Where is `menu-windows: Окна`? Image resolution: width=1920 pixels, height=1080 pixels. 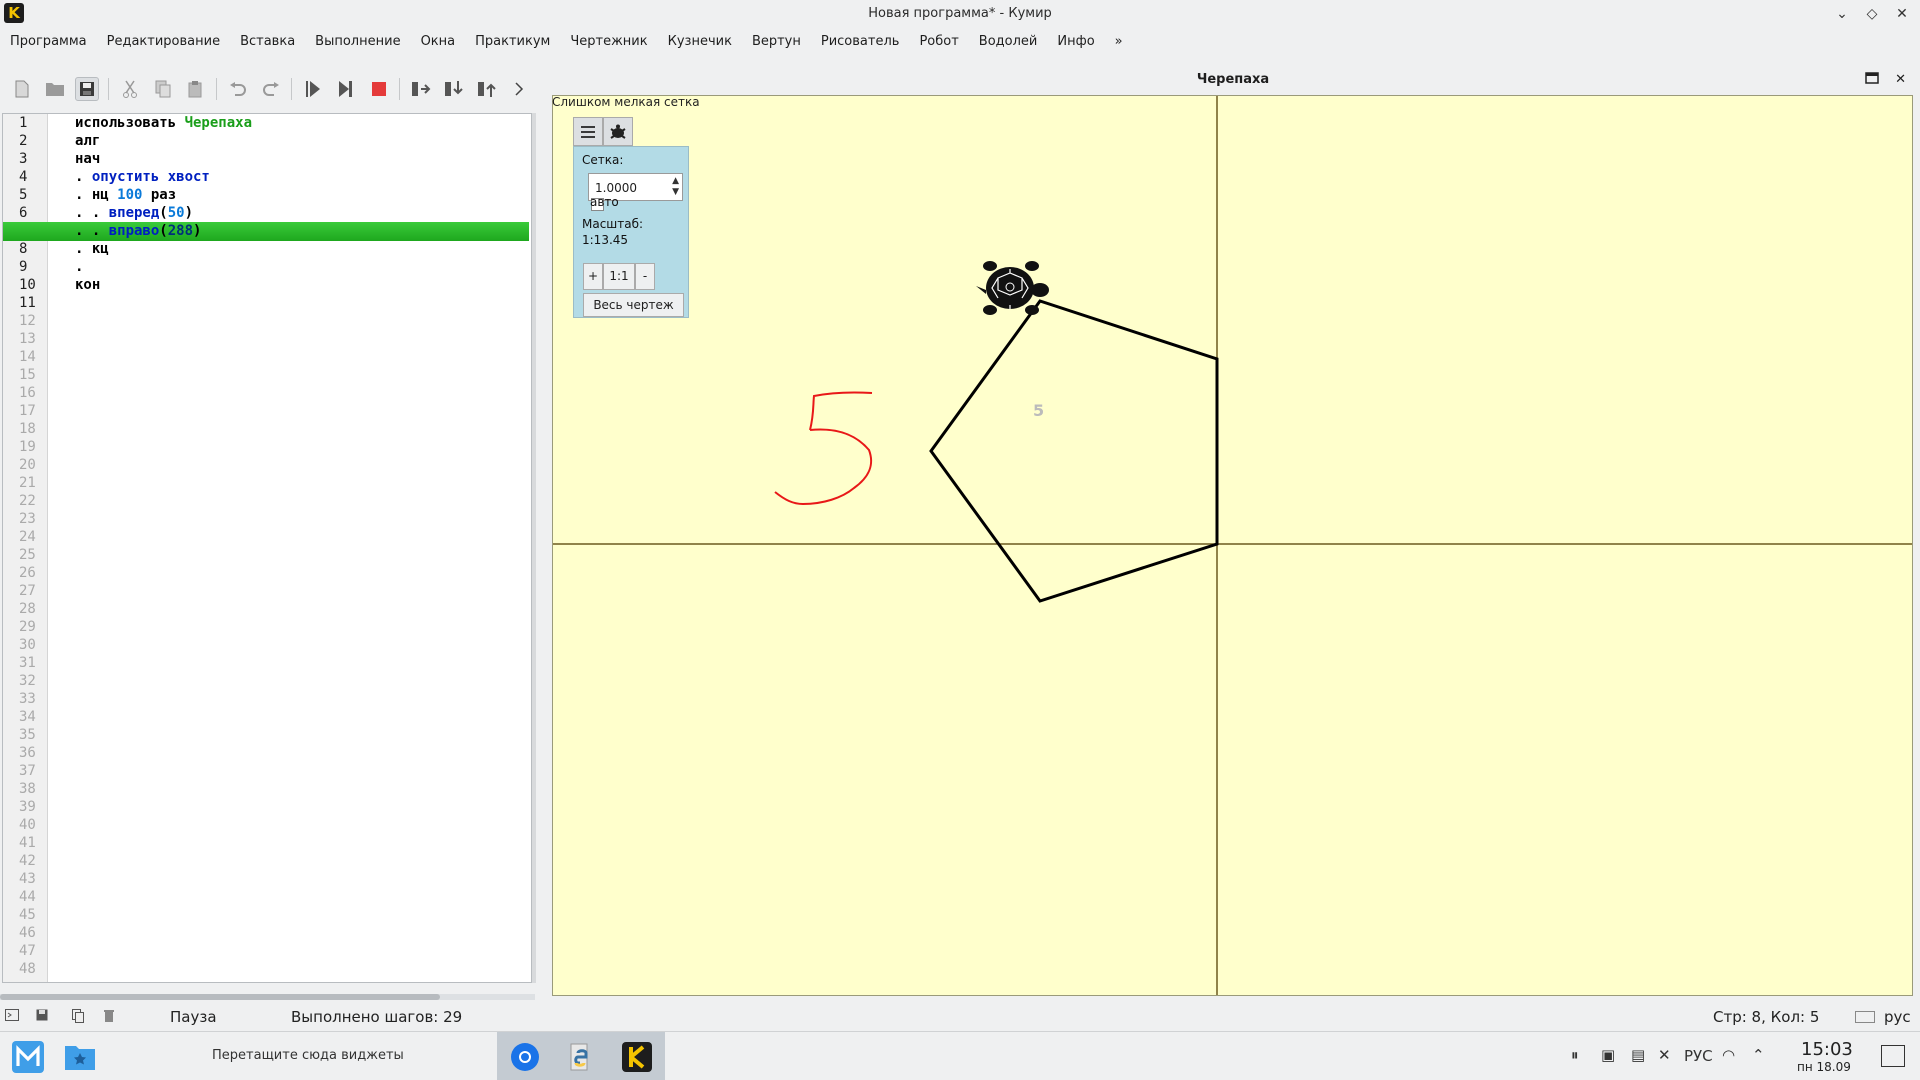 menu-windows: Окна is located at coordinates (438, 43).